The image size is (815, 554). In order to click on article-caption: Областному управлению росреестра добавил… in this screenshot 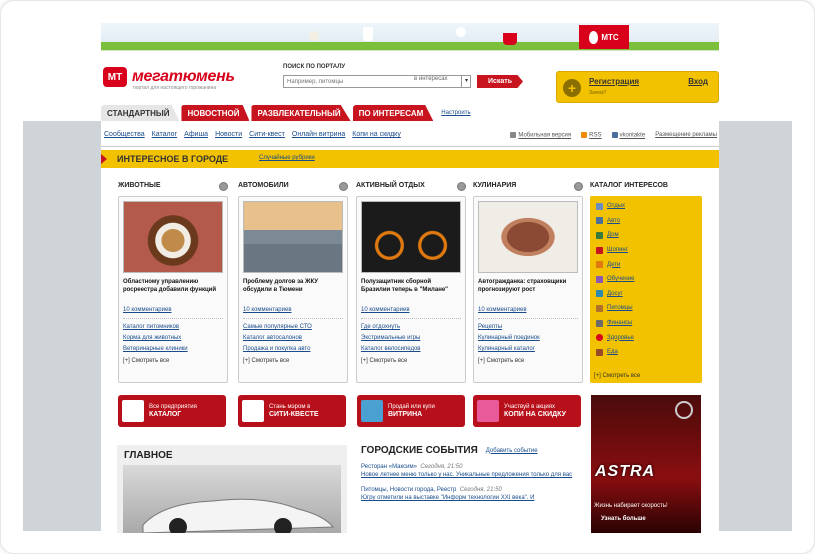, I will do `click(173, 291)`.